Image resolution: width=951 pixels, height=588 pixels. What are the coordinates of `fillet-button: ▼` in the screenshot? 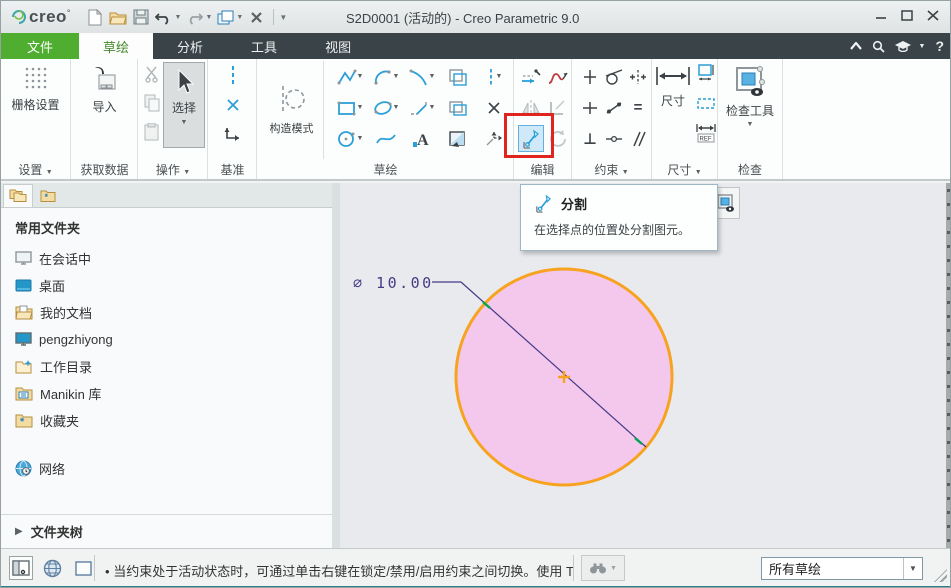 It's located at (422, 76).